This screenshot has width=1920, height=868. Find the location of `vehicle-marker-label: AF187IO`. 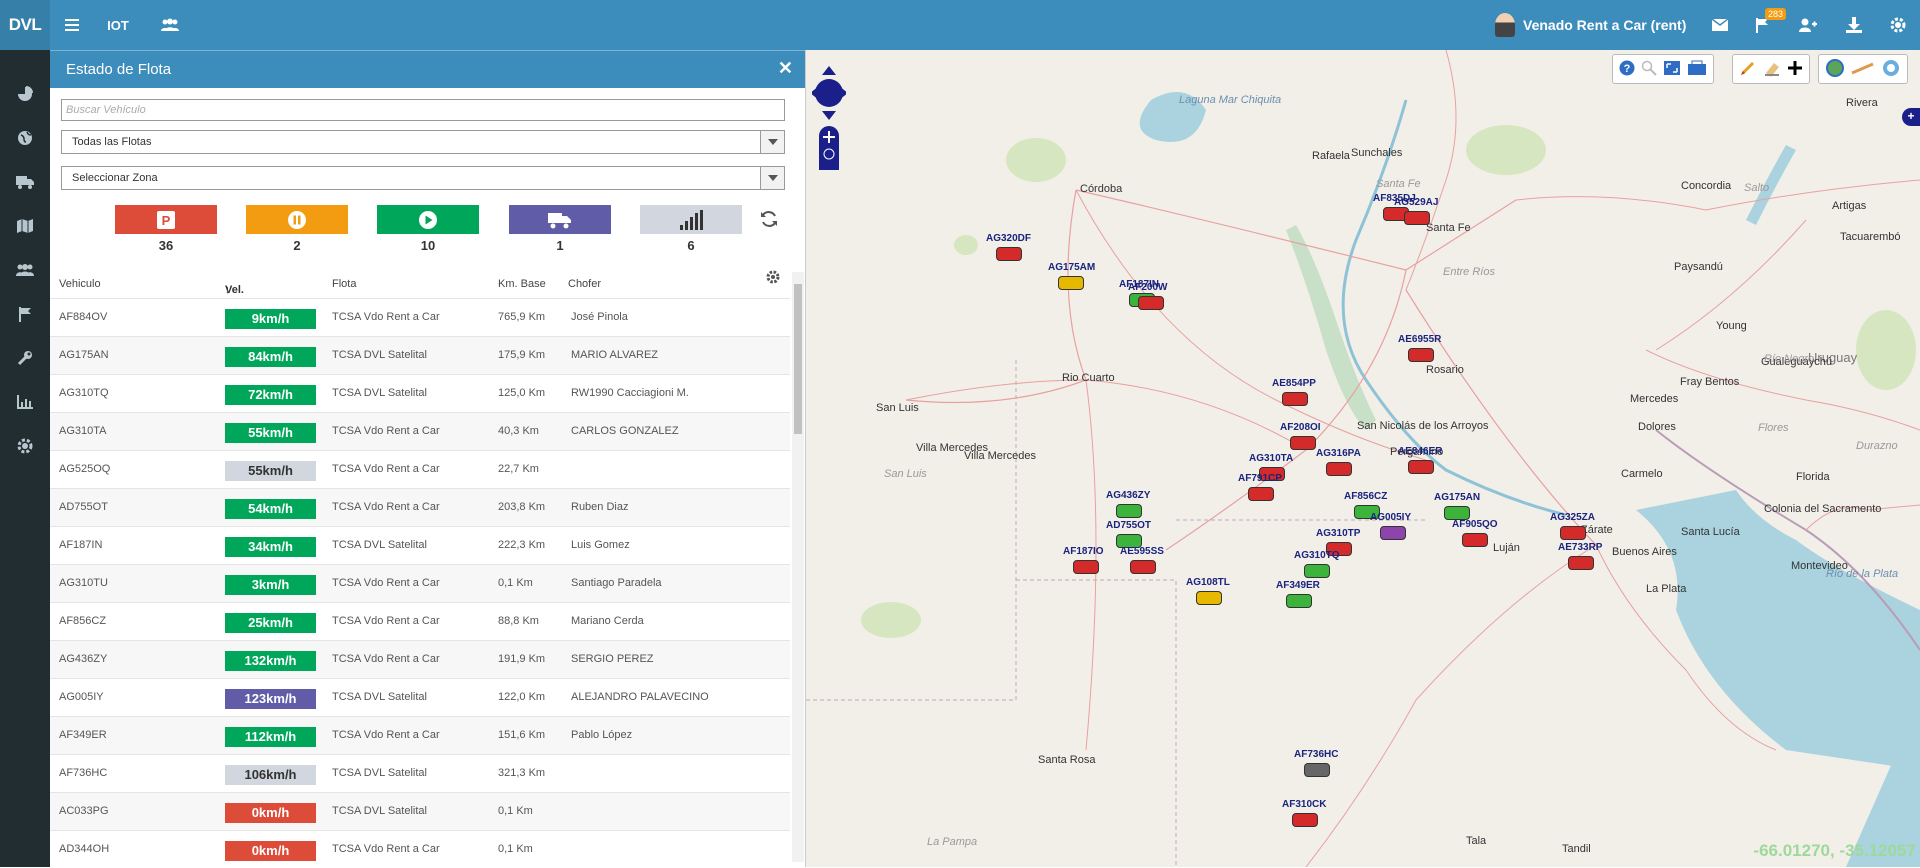

vehicle-marker-label: AF187IO is located at coordinates (1083, 551).